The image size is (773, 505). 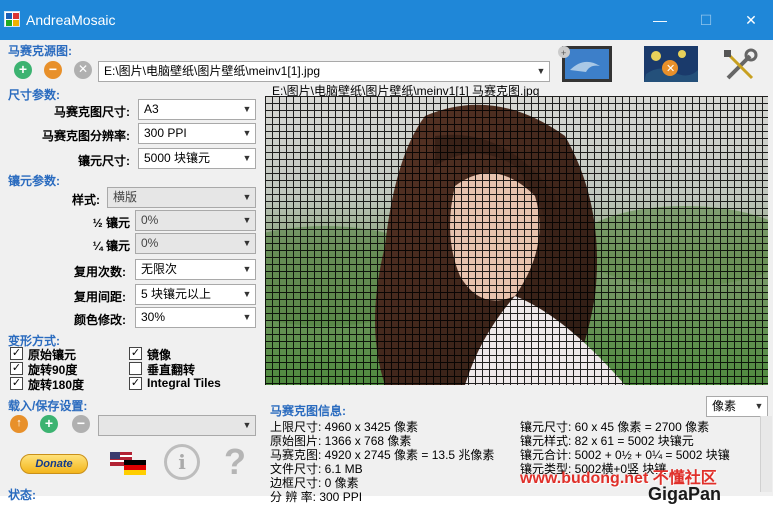 I want to click on flag-icon, so click(x=128, y=463).